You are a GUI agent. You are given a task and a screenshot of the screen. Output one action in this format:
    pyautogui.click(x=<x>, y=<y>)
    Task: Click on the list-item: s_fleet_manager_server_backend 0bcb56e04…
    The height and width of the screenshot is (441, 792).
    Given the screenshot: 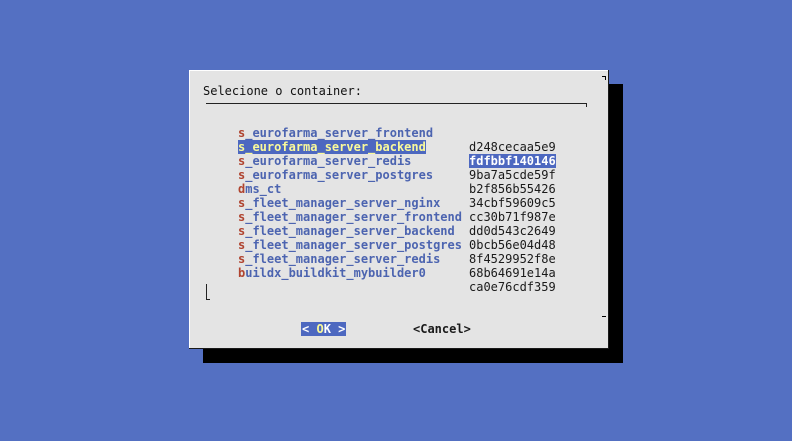 What is the action you would take?
    pyautogui.click(x=398, y=231)
    